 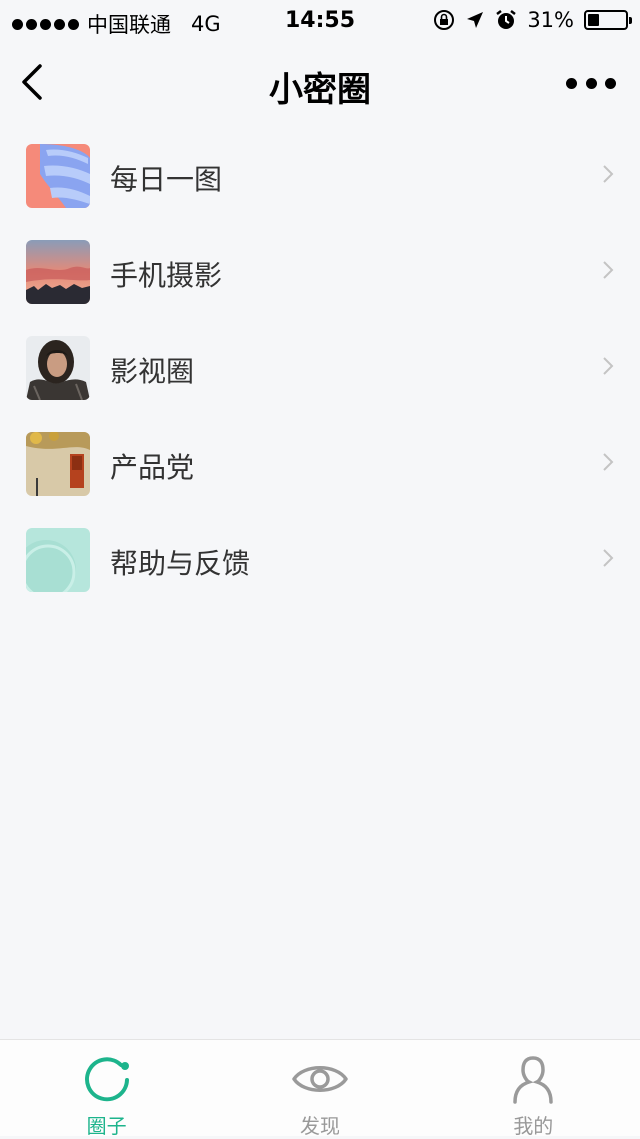 What do you see at coordinates (533, 1126) in the screenshot?
I see `tab-label: 我的` at bounding box center [533, 1126].